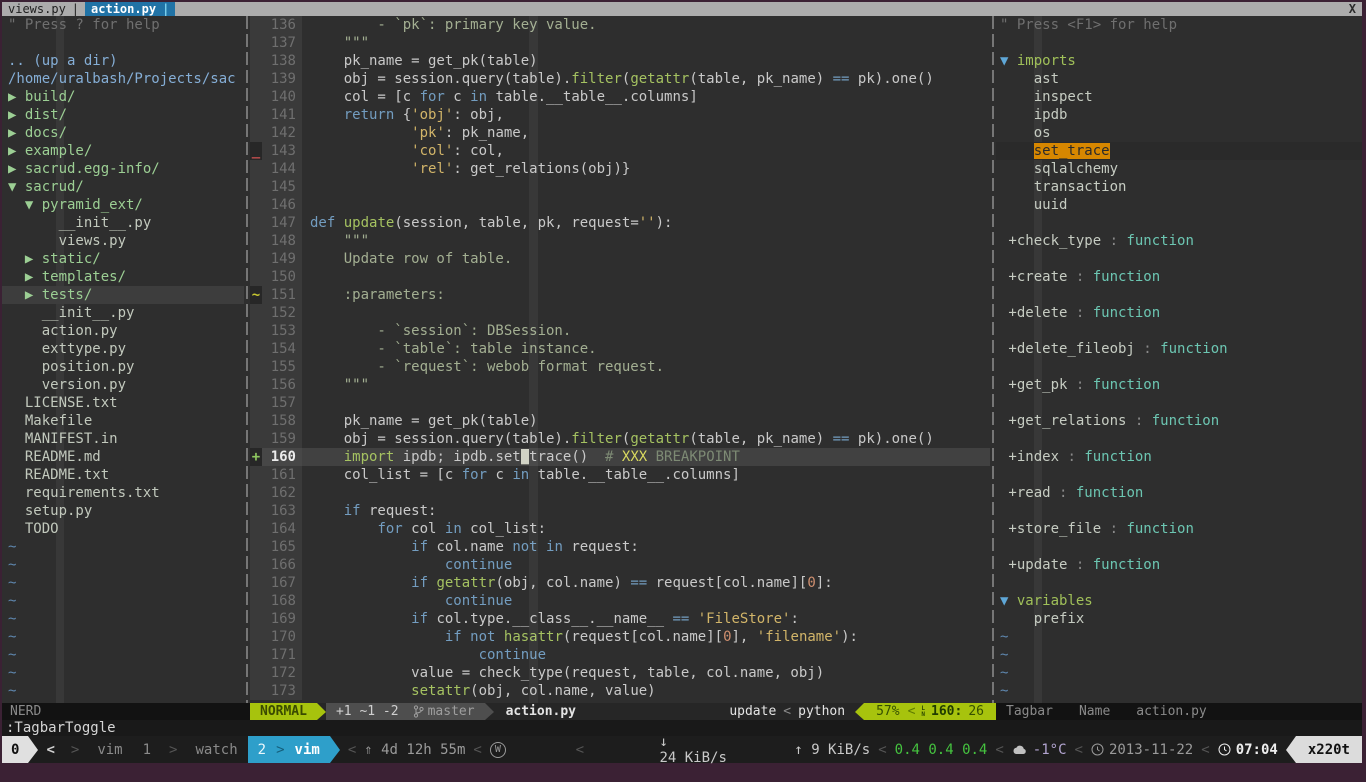 The height and width of the screenshot is (782, 1366). Describe the element at coordinates (646, 547) in the screenshot. I see `code-text: if col.name not in request:` at that location.